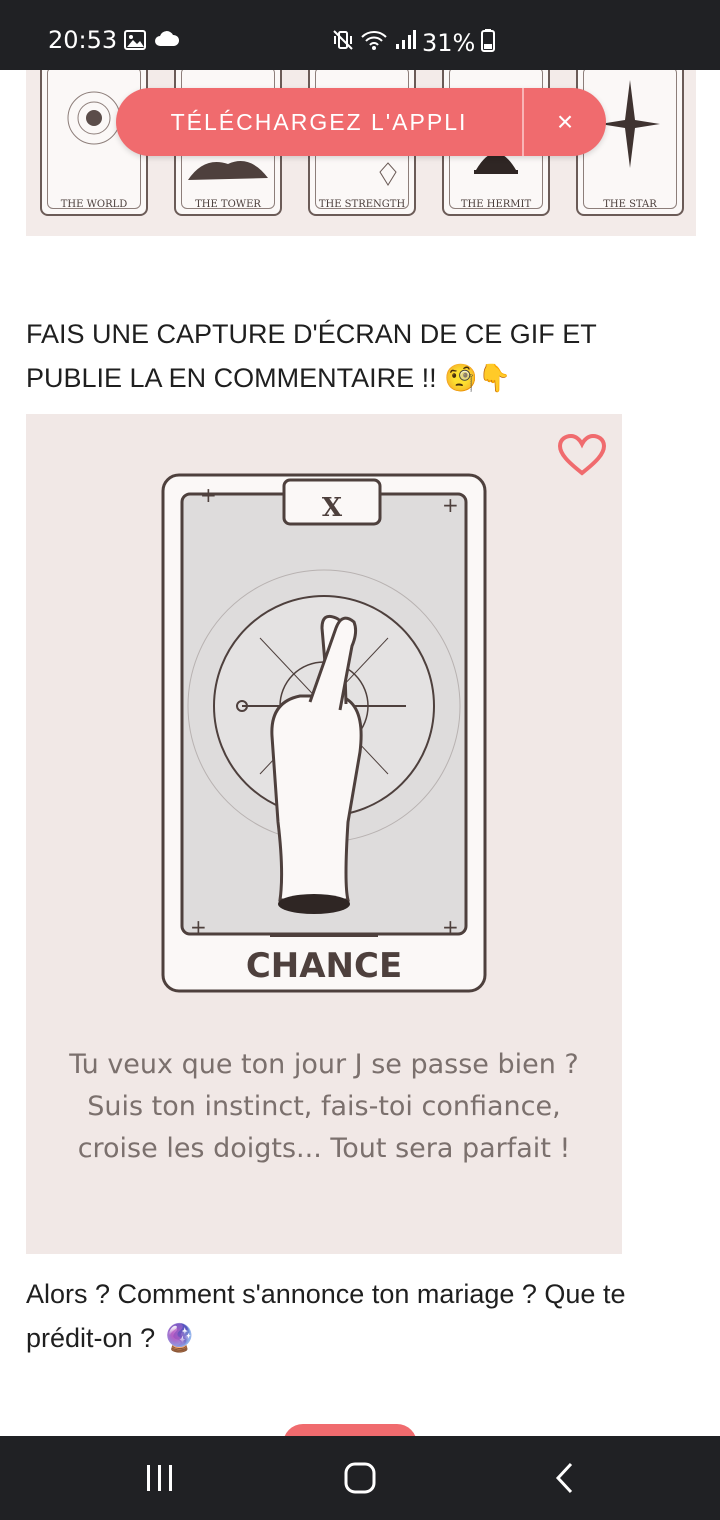  I want to click on gallery-icon, so click(135, 42).